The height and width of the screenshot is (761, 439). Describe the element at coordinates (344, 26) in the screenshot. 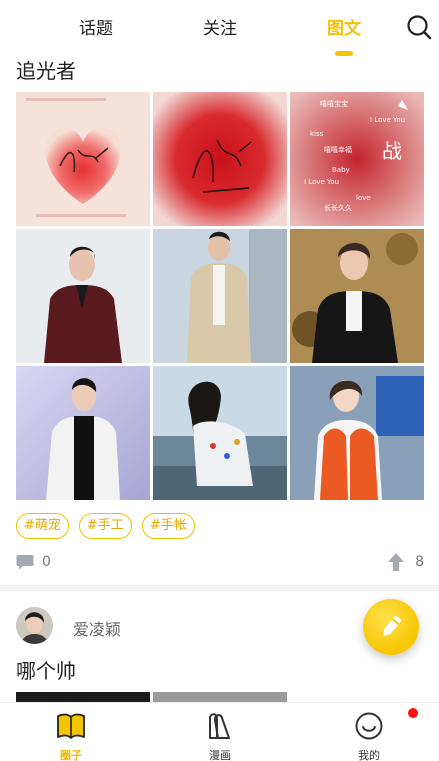

I see `tab-image-text: 图文` at that location.